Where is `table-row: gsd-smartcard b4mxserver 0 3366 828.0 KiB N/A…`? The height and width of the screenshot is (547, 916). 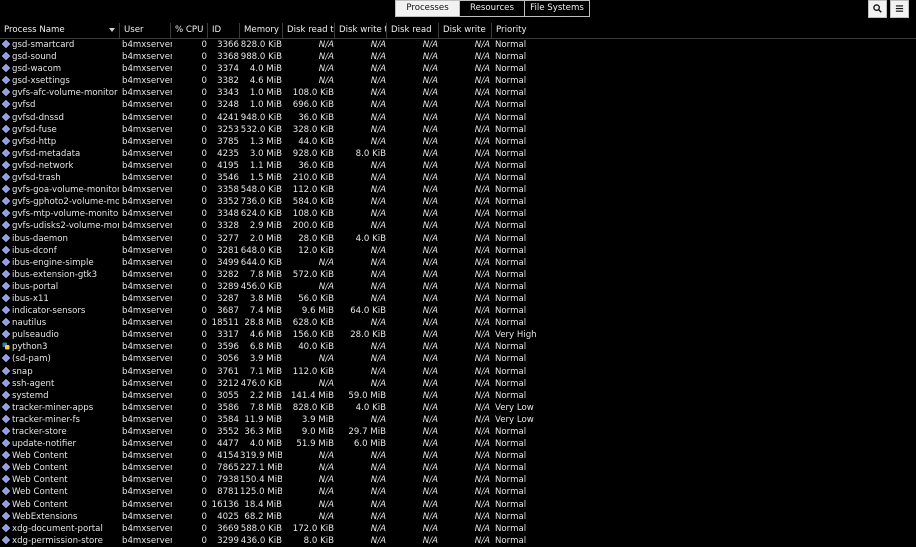 table-row: gsd-smartcard b4mxserver 0 3366 828.0 KiB N/A… is located at coordinates (458, 45).